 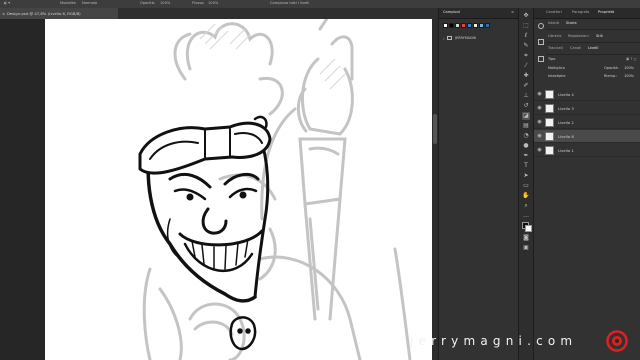 What do you see at coordinates (593, 24) in the screenshot?
I see `history-tab-bar: Istanti Storia` at bounding box center [593, 24].